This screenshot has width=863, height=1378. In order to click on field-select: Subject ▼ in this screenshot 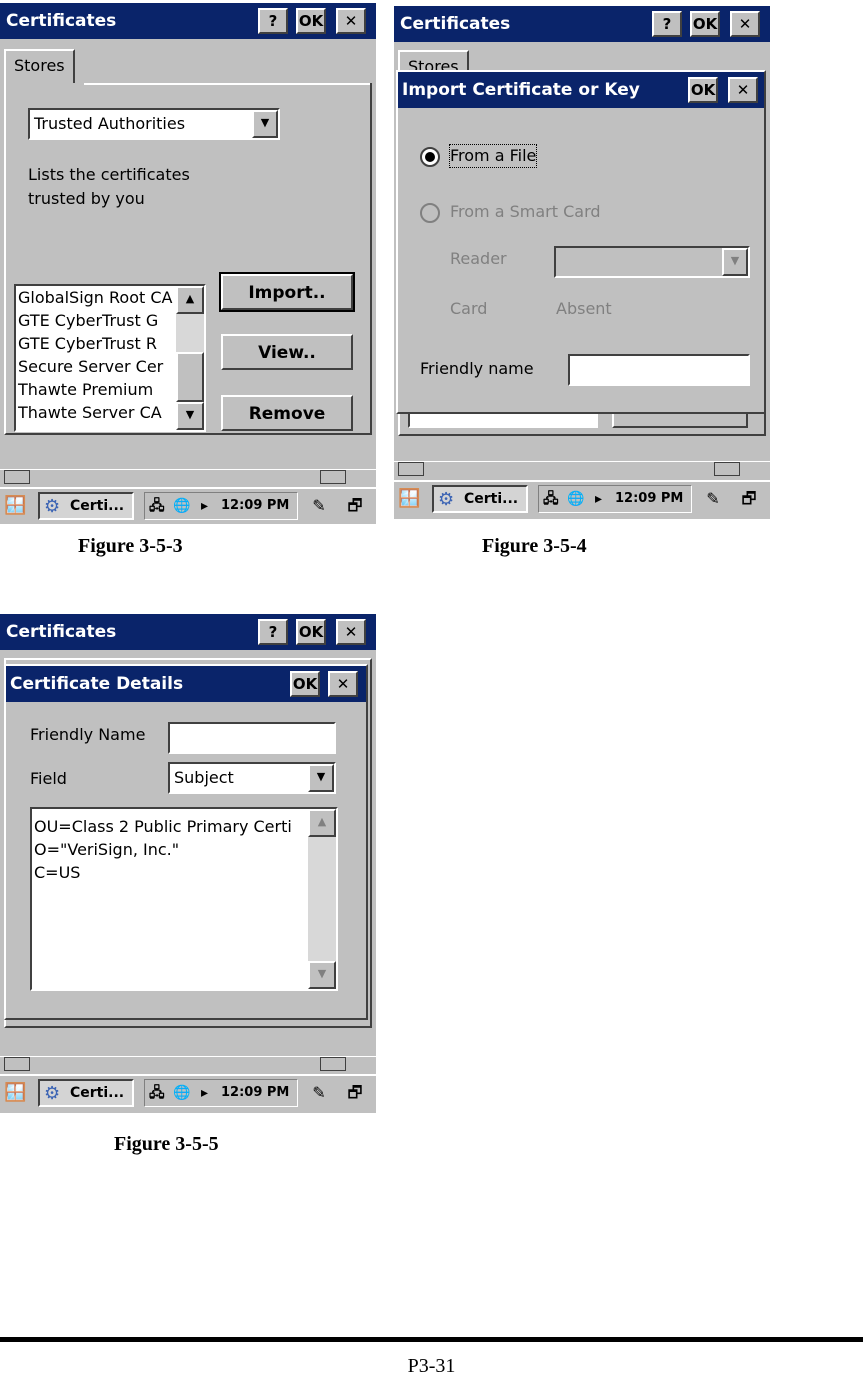, I will do `click(252, 778)`.